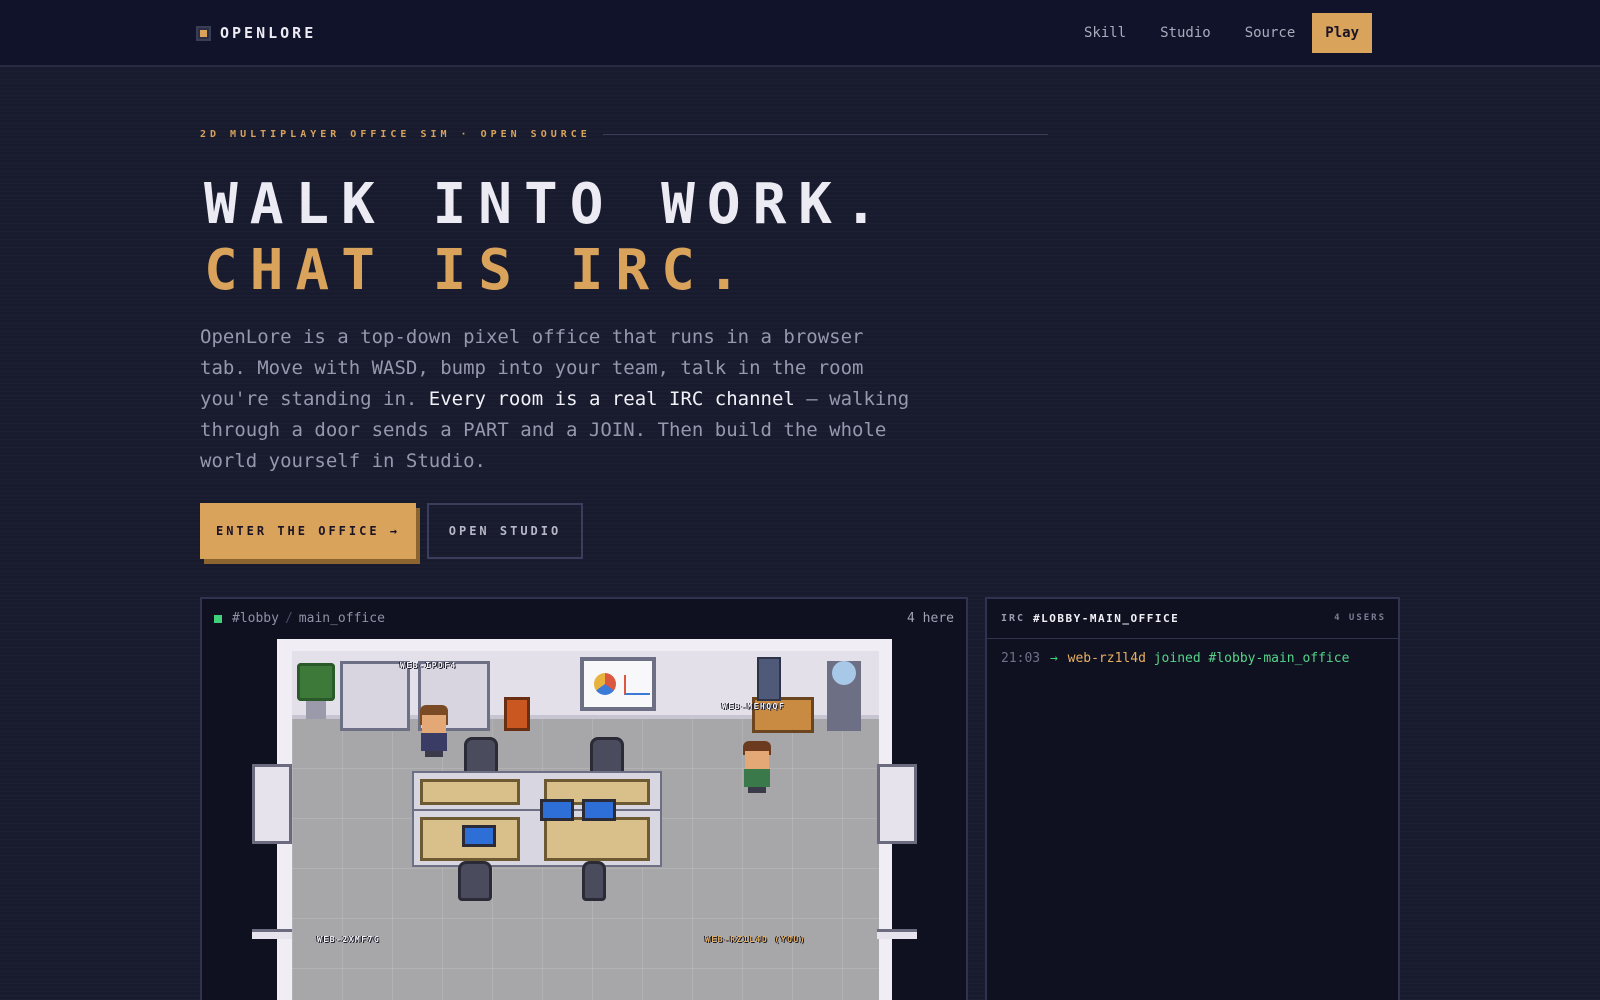 The width and height of the screenshot is (1600, 1000). I want to click on message-nick: web-rz1l4d, so click(1107, 658).